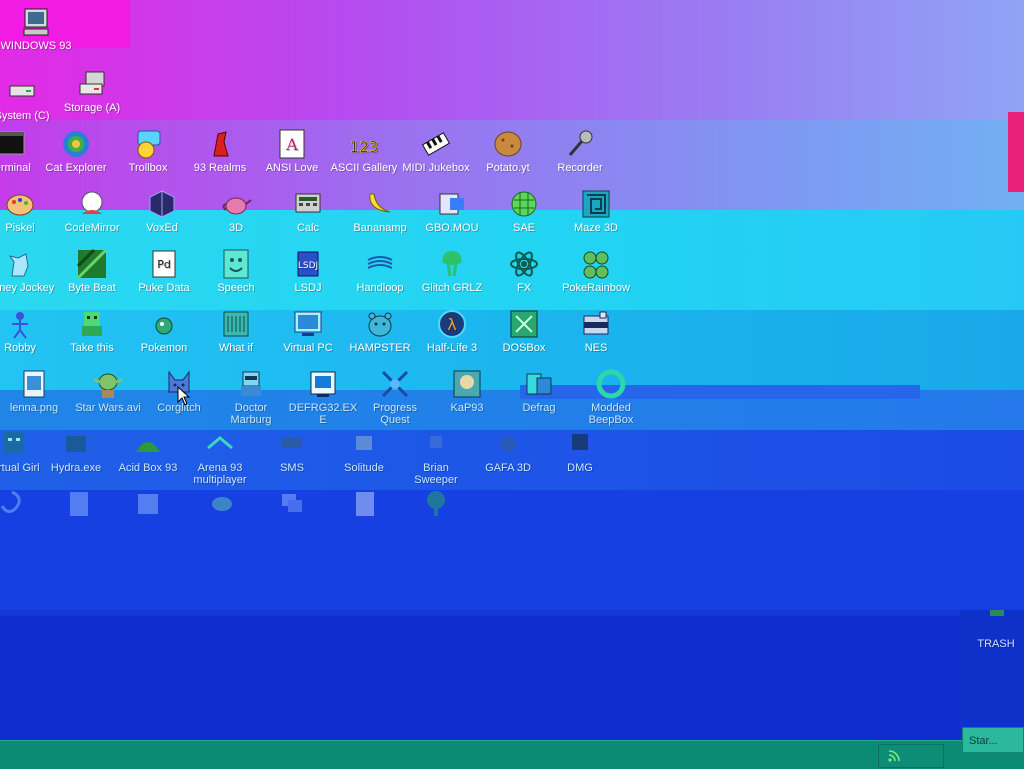 This screenshot has width=1024, height=769. Describe the element at coordinates (996, 620) in the screenshot. I see `trash-icon` at that location.